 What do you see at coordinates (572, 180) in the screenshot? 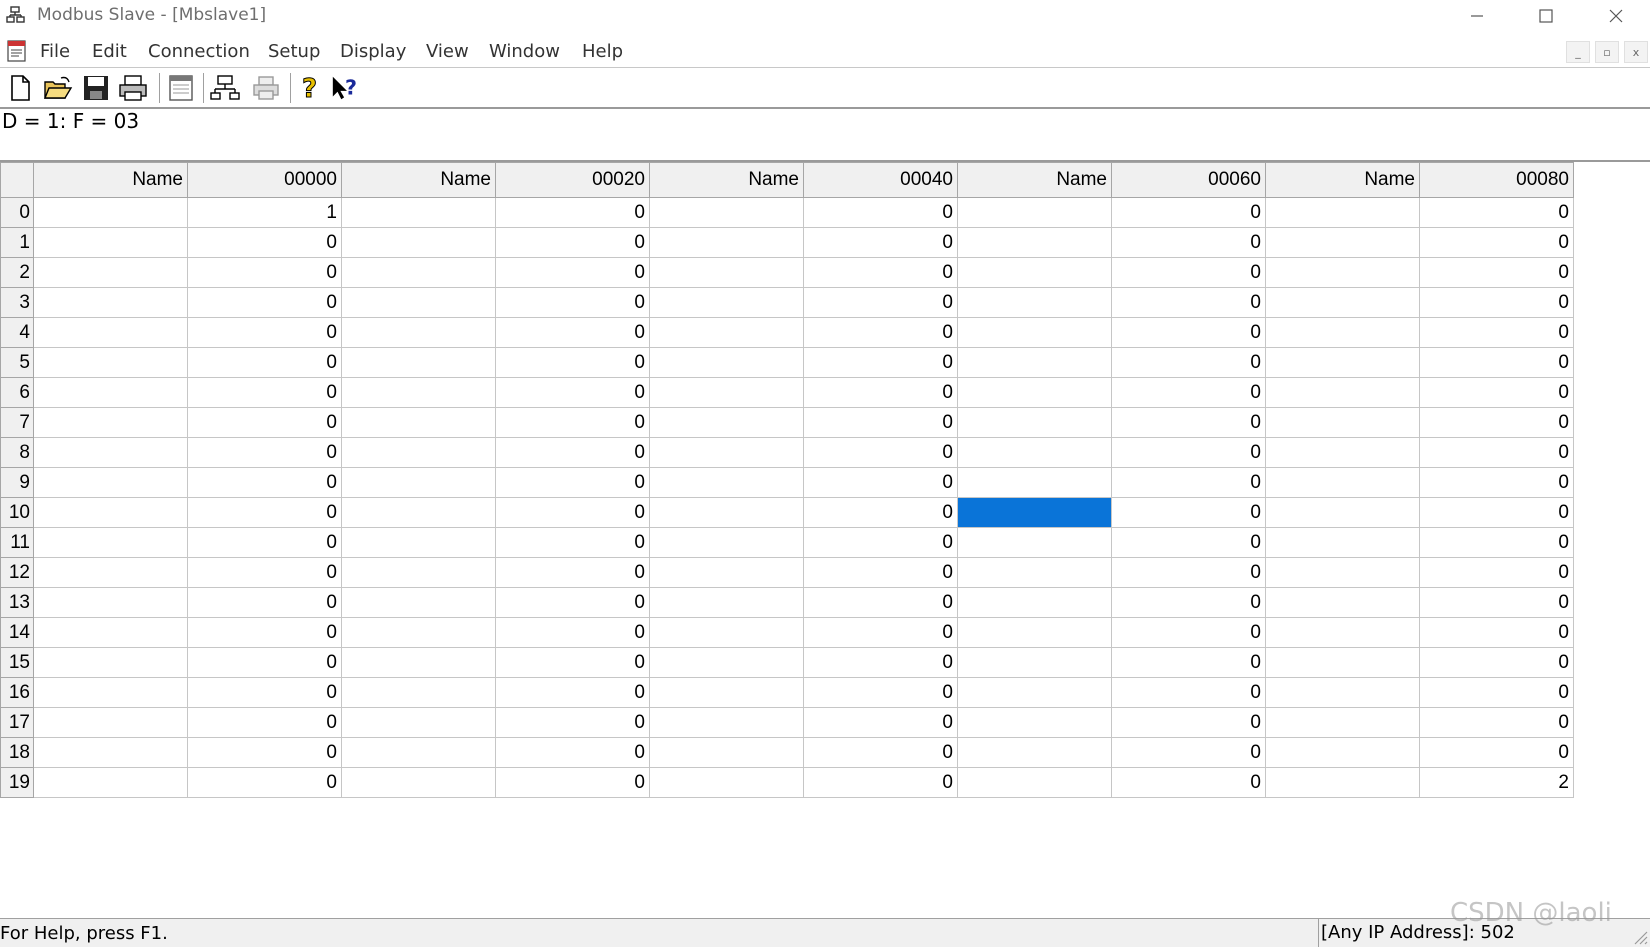
I see `column-header-address: 00020` at bounding box center [572, 180].